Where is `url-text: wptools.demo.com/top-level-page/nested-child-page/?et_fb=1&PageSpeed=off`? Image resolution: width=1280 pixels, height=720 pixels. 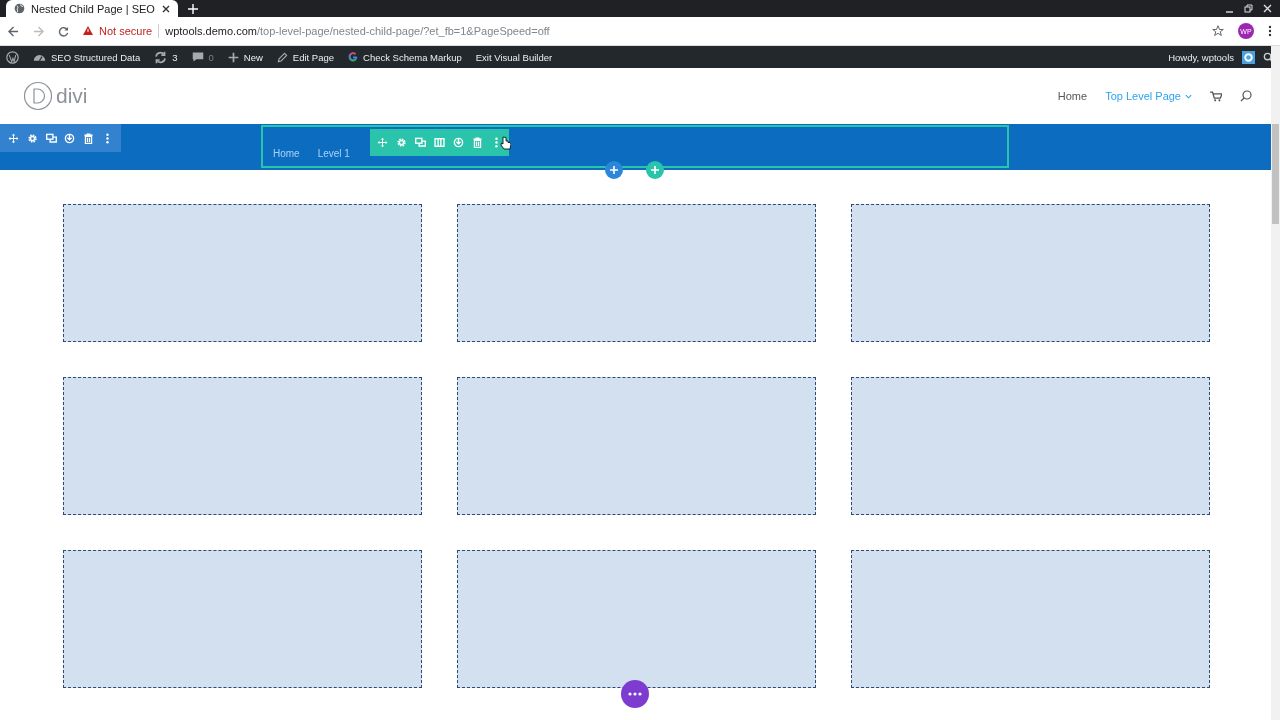 url-text: wptools.demo.com/top-level-page/nested-child-page/?et_fb=1&PageSpeed=off is located at coordinates (357, 31).